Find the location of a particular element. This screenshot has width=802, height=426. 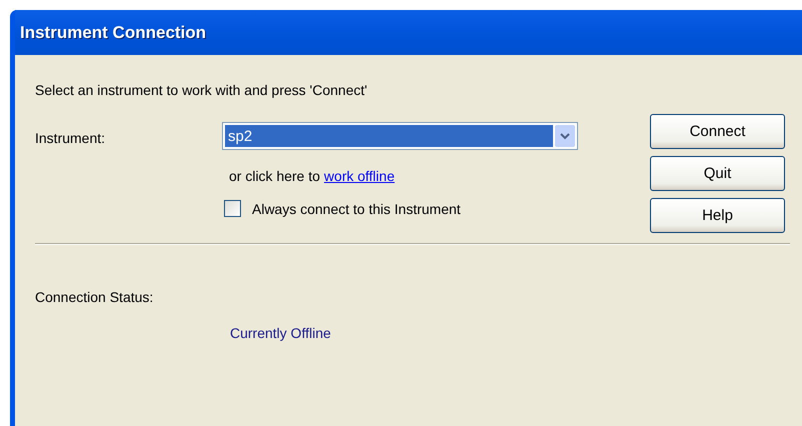

instruction-text: Select an instrument to work with and press 'Connect' is located at coordinates (201, 91).